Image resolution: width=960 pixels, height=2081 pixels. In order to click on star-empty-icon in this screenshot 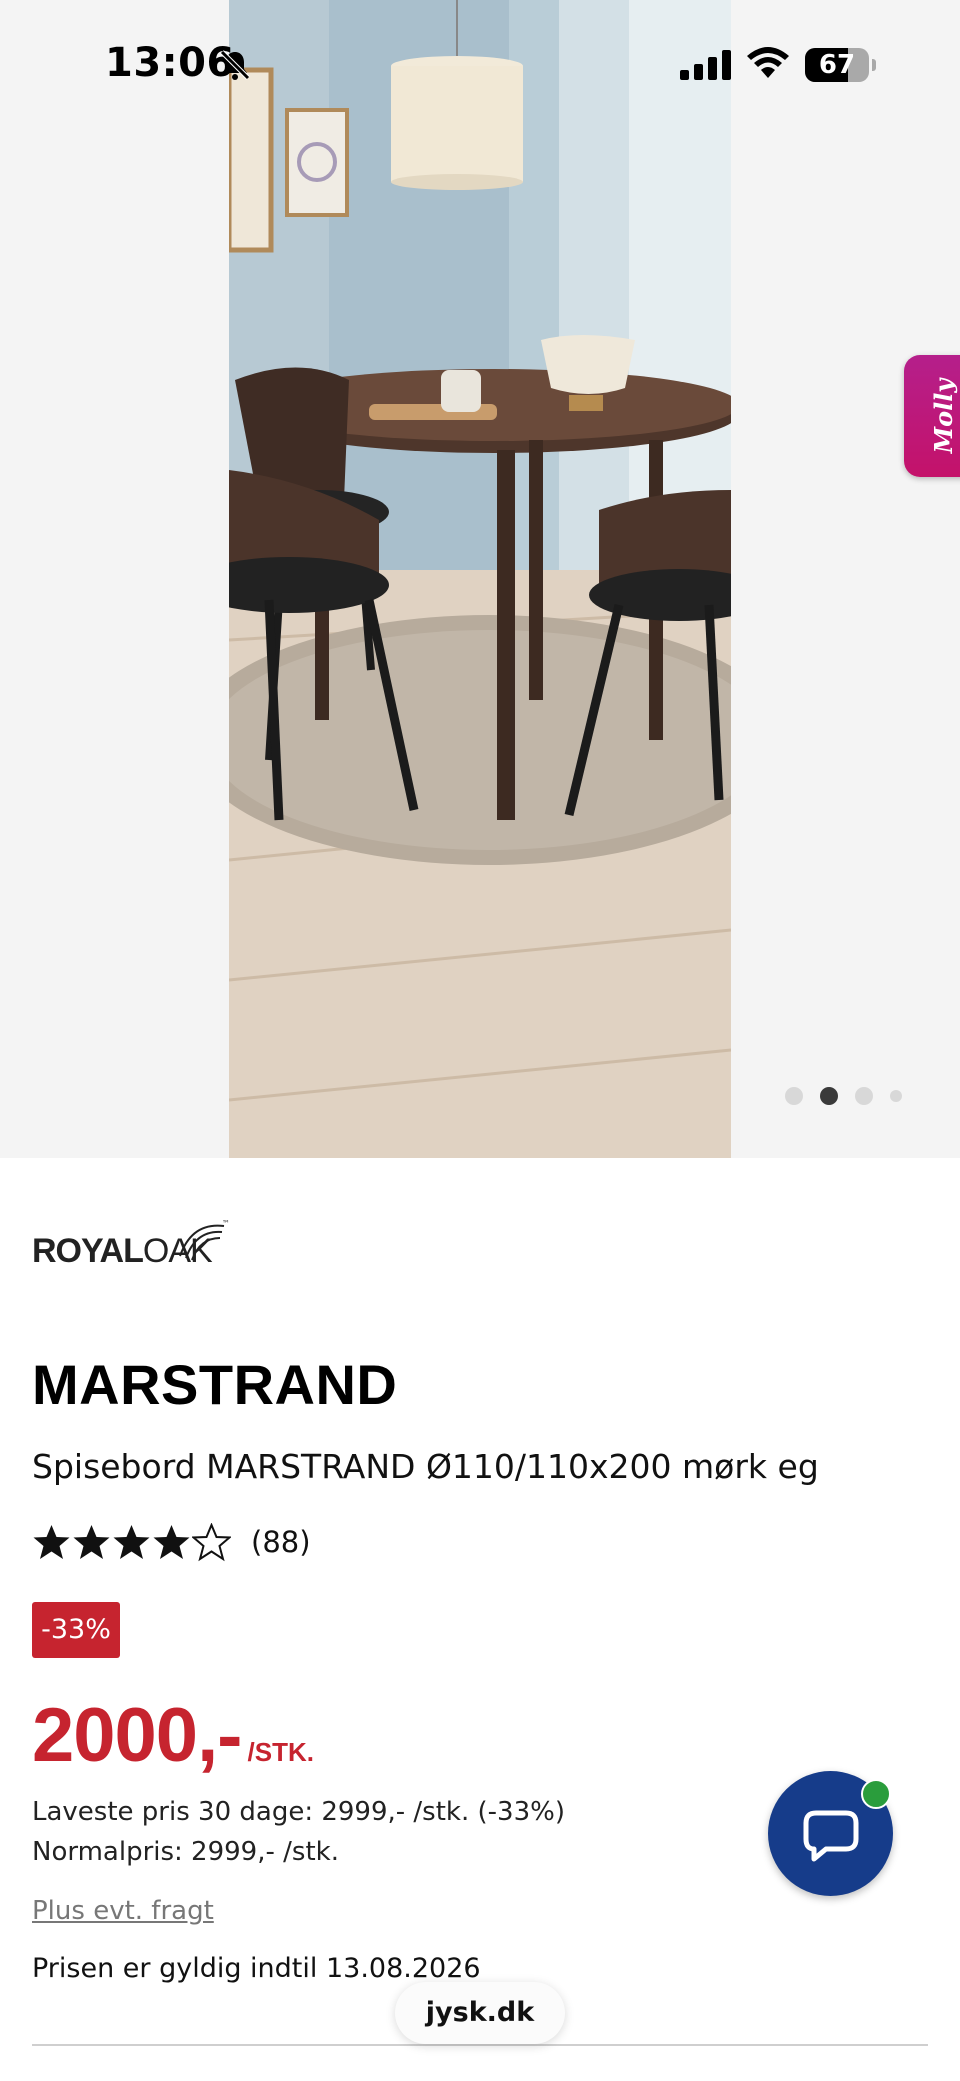, I will do `click(211, 1541)`.